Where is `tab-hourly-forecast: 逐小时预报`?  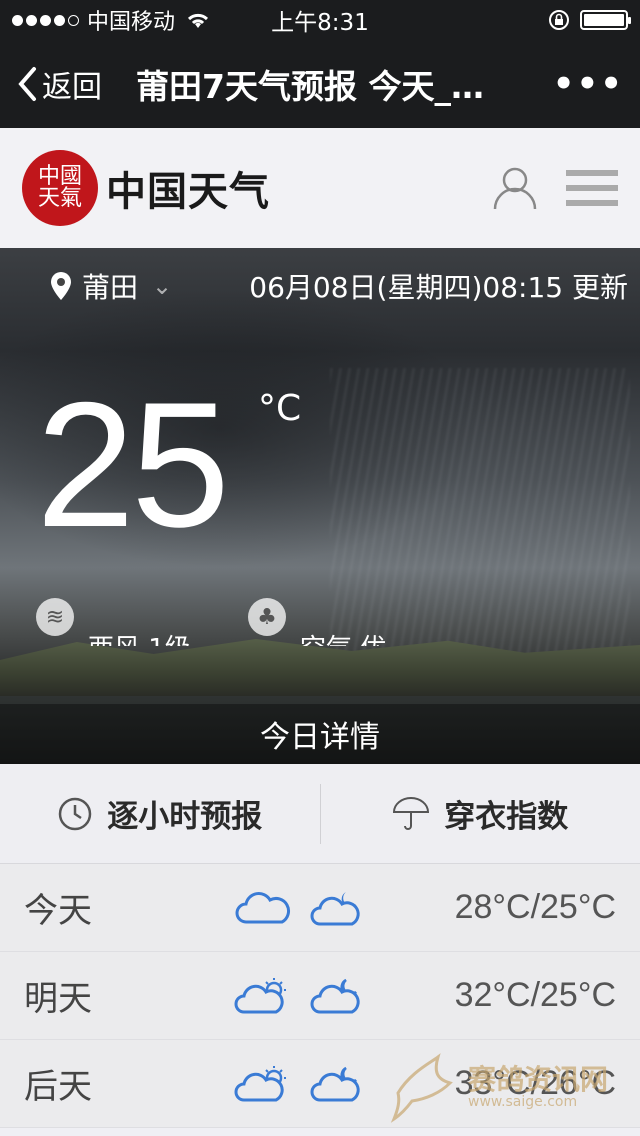 tab-hourly-forecast: 逐小时预报 is located at coordinates (160, 813).